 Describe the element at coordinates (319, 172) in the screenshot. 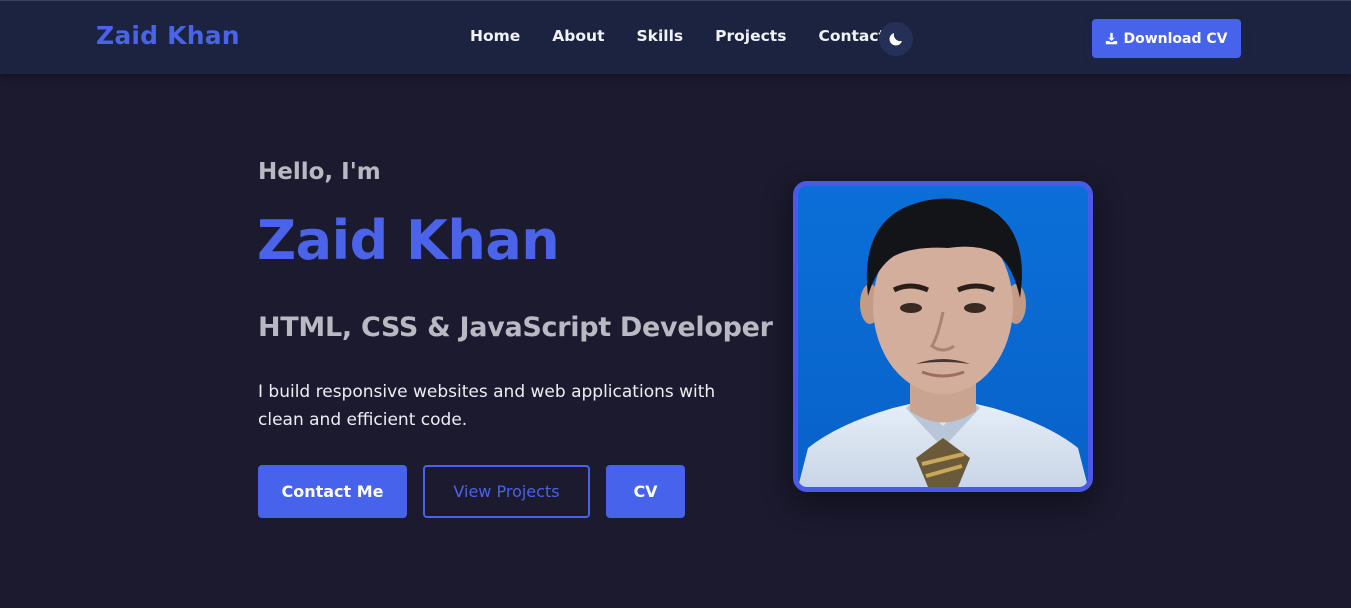

I see `hero-greeting: Hello, I'm` at that location.